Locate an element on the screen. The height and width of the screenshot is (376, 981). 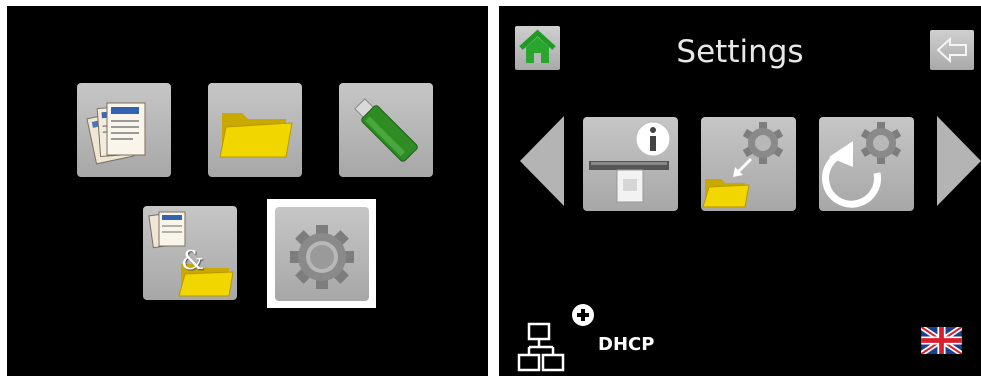
back-arrow-icon is located at coordinates (951, 50).